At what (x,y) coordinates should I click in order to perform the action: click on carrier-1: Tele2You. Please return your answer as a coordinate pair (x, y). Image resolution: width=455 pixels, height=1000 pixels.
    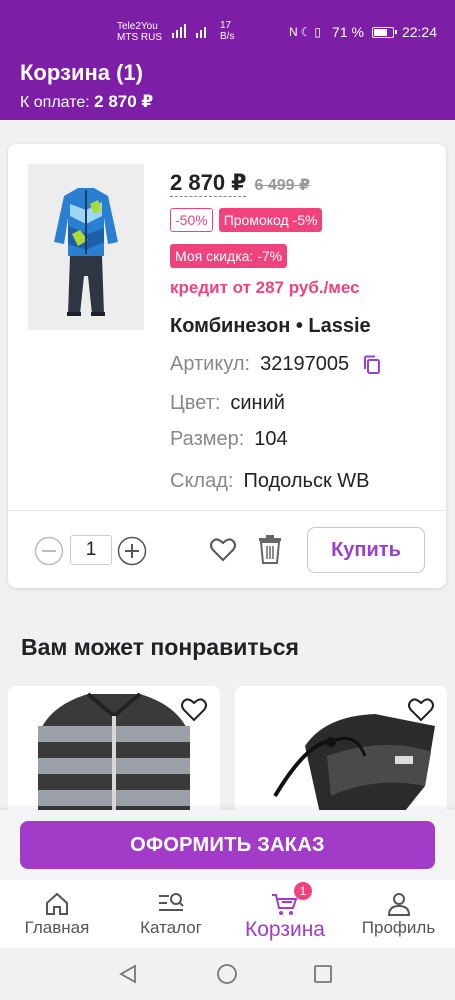
    Looking at the image, I should click on (137, 26).